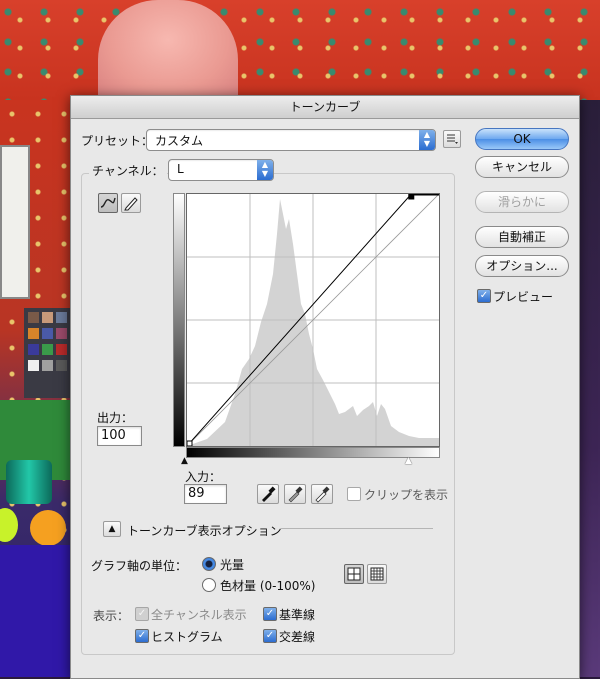  Describe the element at coordinates (115, 418) in the screenshot. I see `output-label: 出力：` at that location.